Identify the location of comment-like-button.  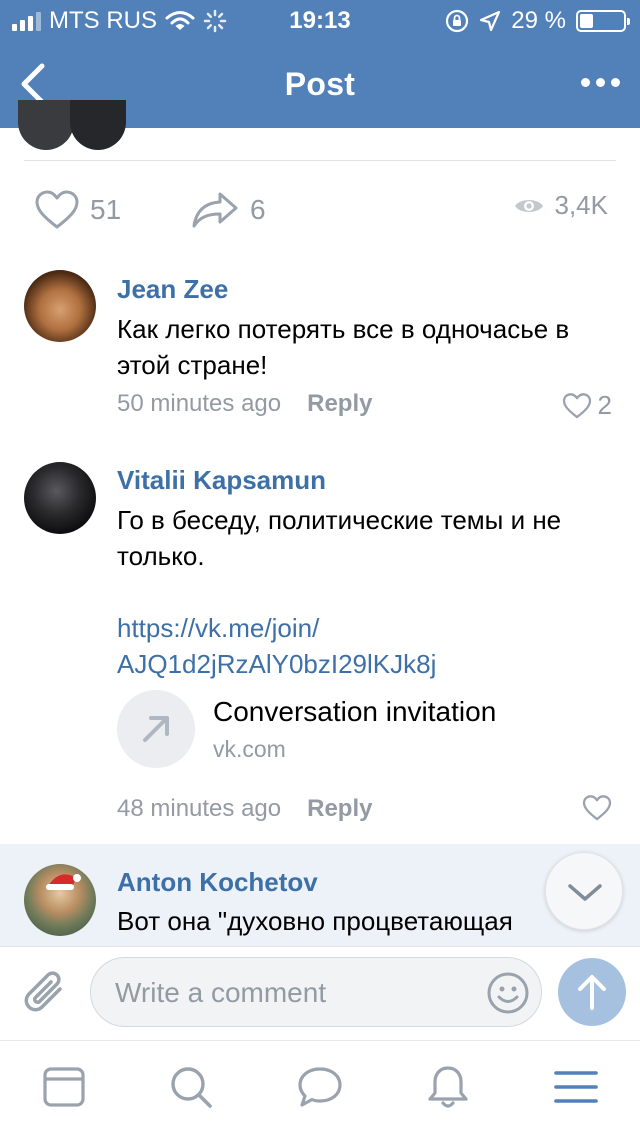
(597, 808).